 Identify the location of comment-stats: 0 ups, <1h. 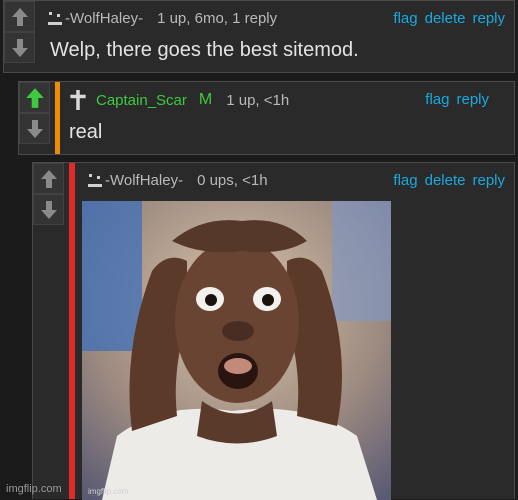
(232, 180).